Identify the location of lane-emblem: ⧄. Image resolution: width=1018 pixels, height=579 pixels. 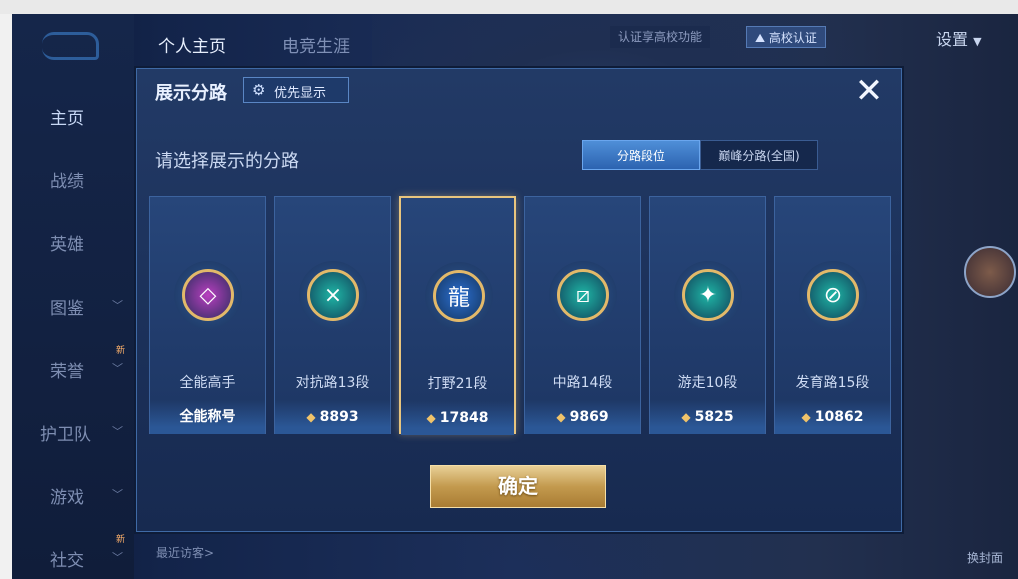
(583, 295).